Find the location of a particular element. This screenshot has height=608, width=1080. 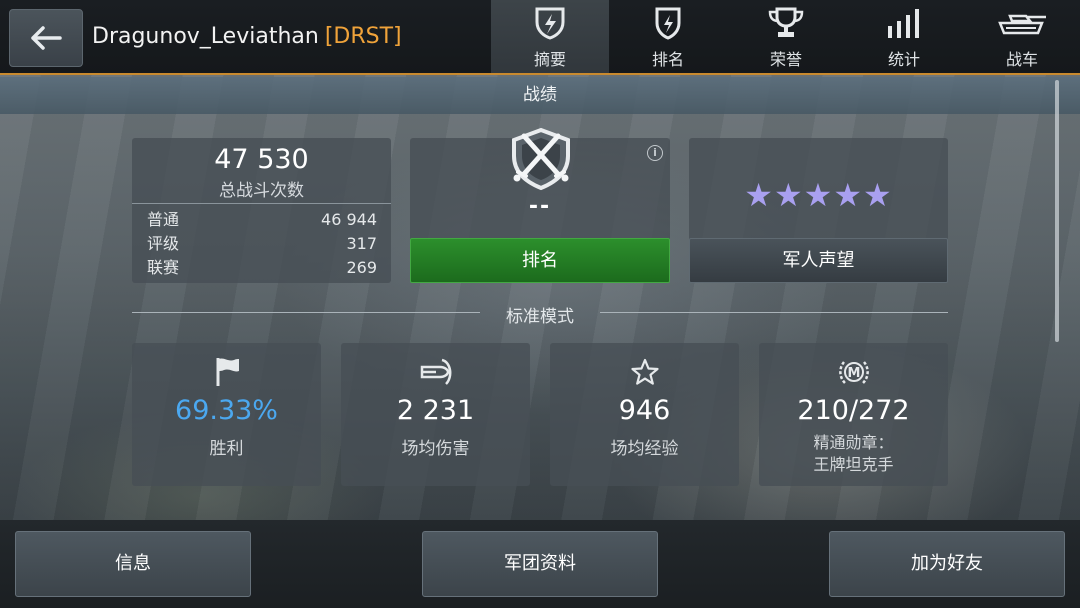

tank-icon is located at coordinates (1022, 24).